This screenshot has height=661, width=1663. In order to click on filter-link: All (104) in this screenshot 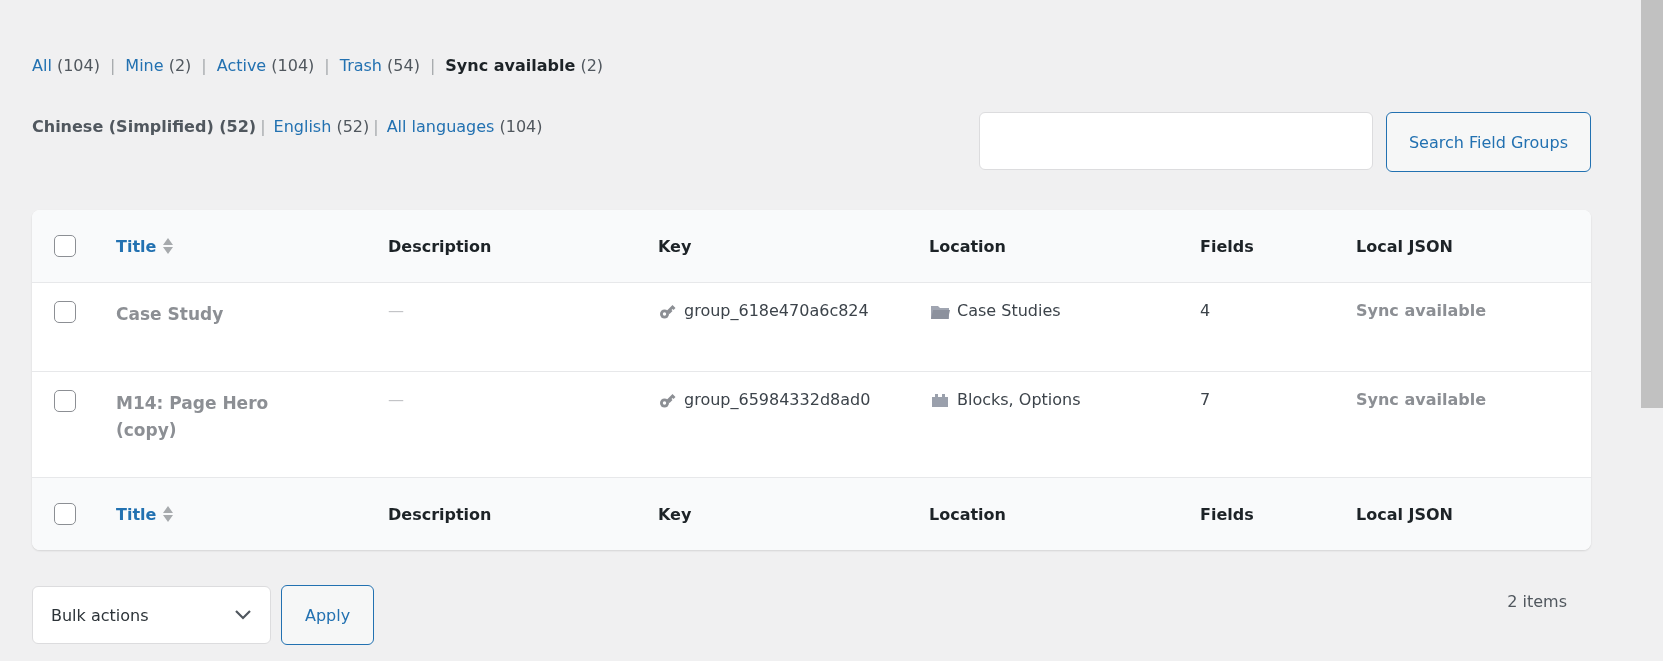, I will do `click(66, 65)`.